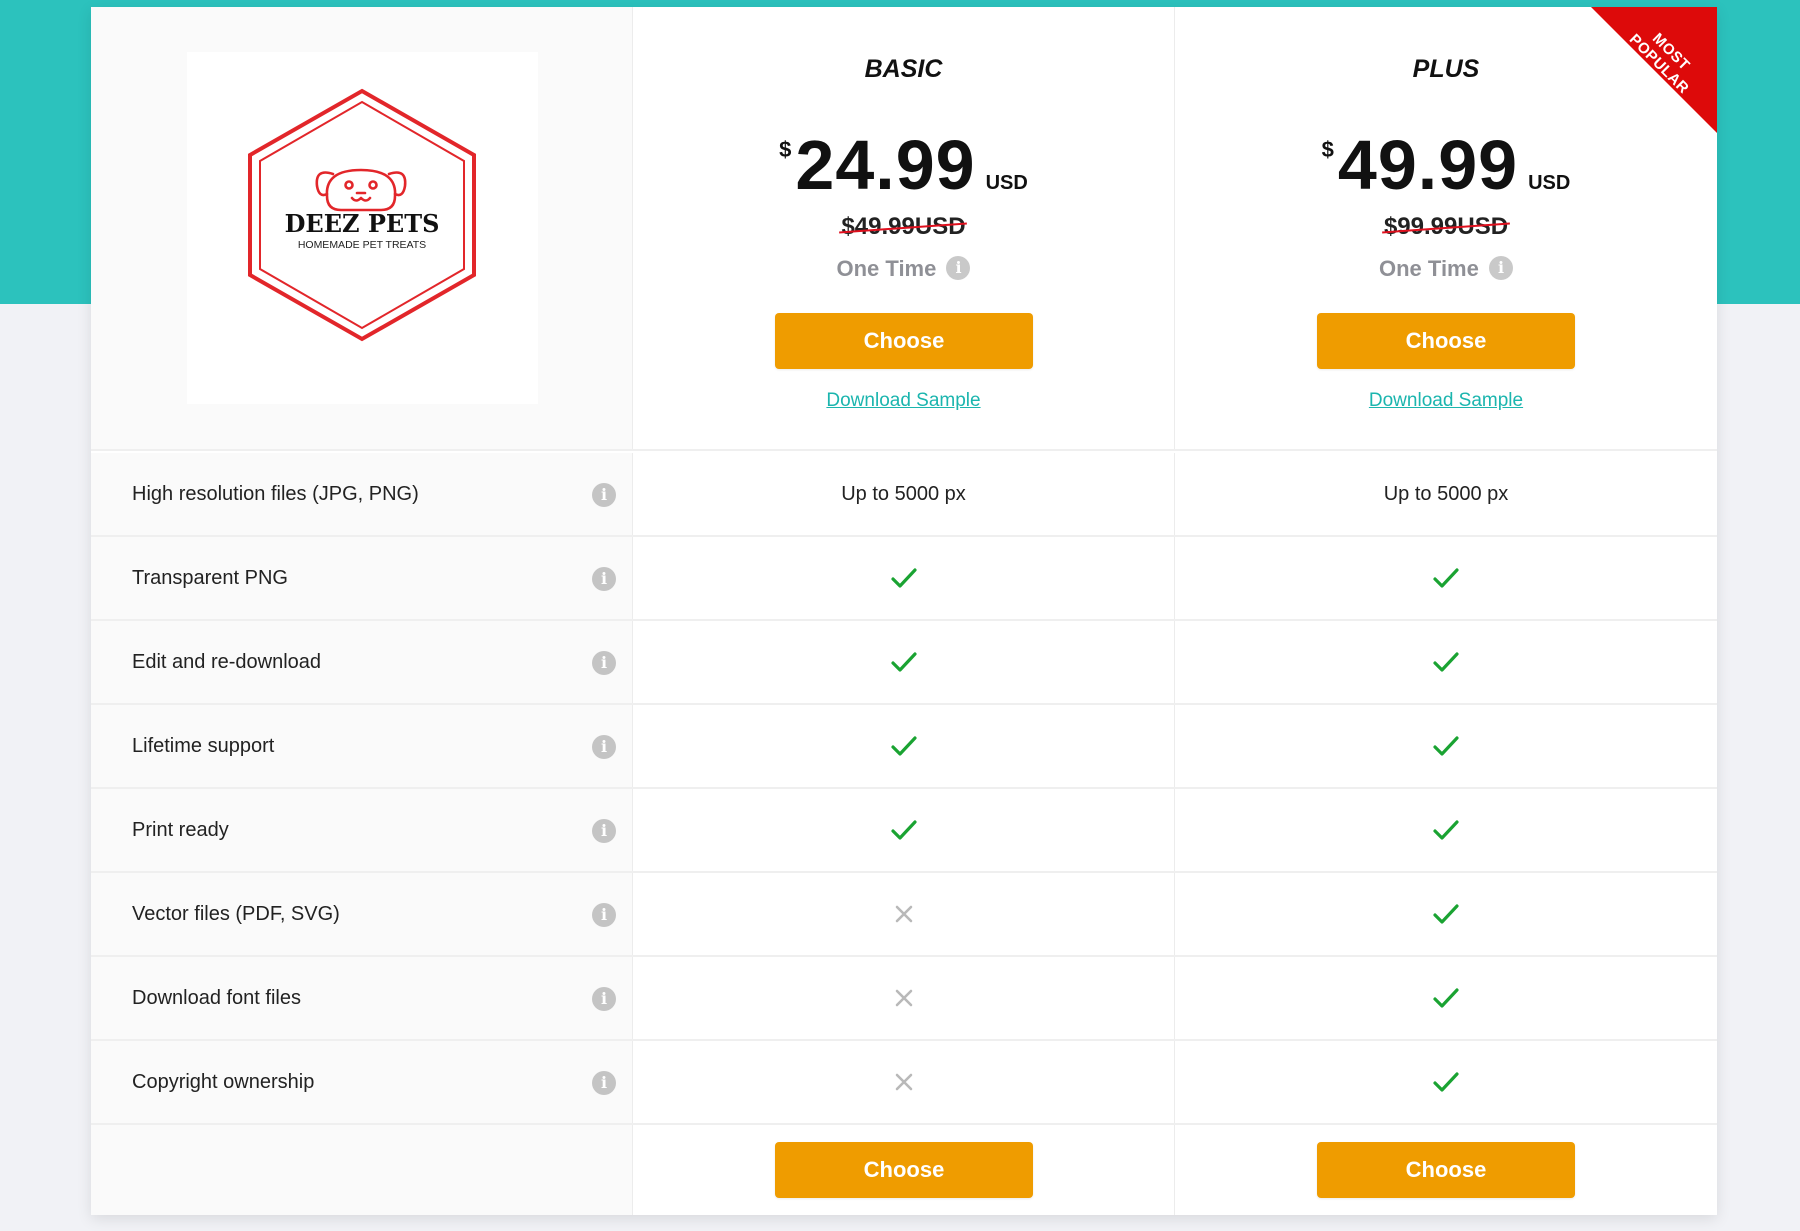 This screenshot has width=1800, height=1231. I want to click on feature-label: Download font files, so click(216, 997).